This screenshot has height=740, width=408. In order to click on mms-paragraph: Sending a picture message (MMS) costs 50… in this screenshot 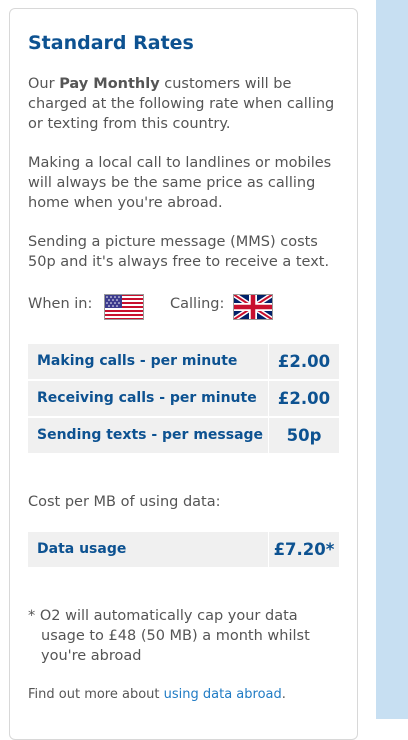, I will do `click(179, 252)`.